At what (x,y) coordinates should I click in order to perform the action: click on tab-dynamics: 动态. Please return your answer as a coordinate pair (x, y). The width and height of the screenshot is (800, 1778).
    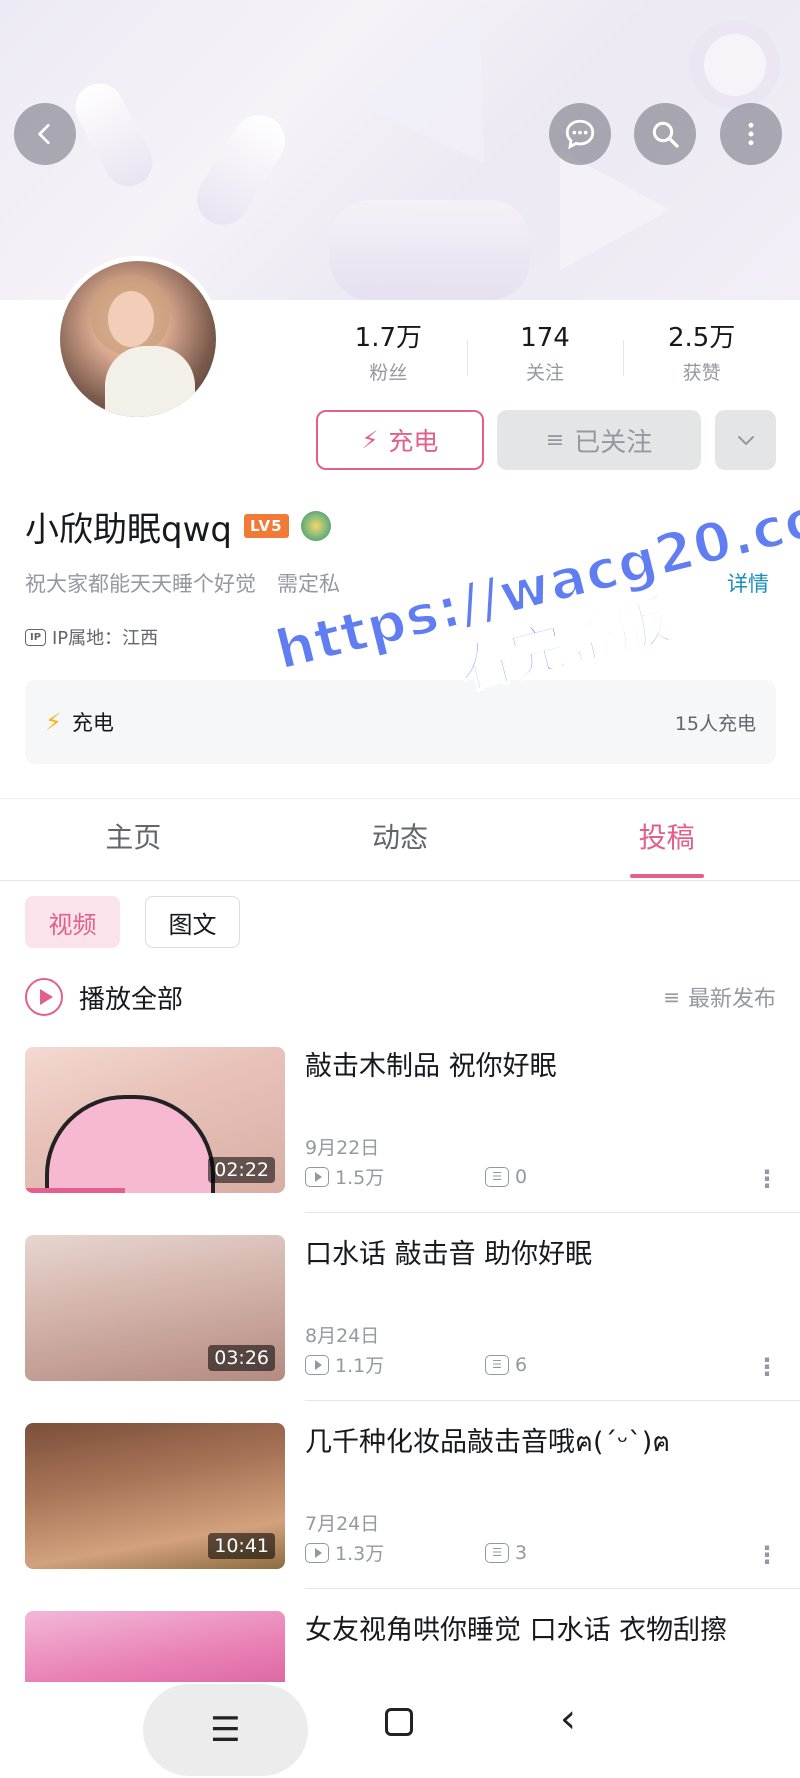
    Looking at the image, I should click on (400, 840).